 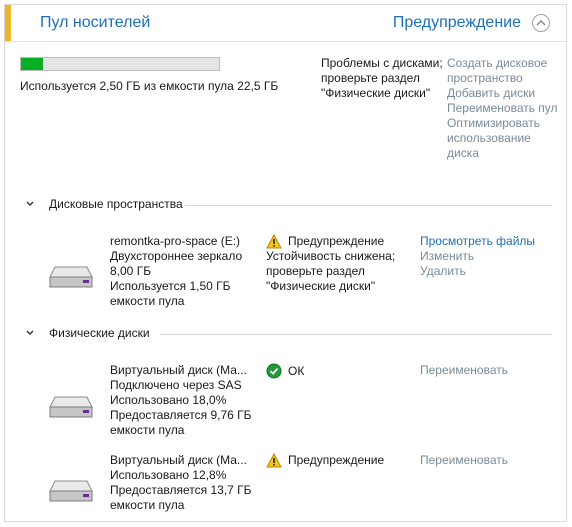 What do you see at coordinates (120, 64) in the screenshot?
I see `pool-usage-bar` at bounding box center [120, 64].